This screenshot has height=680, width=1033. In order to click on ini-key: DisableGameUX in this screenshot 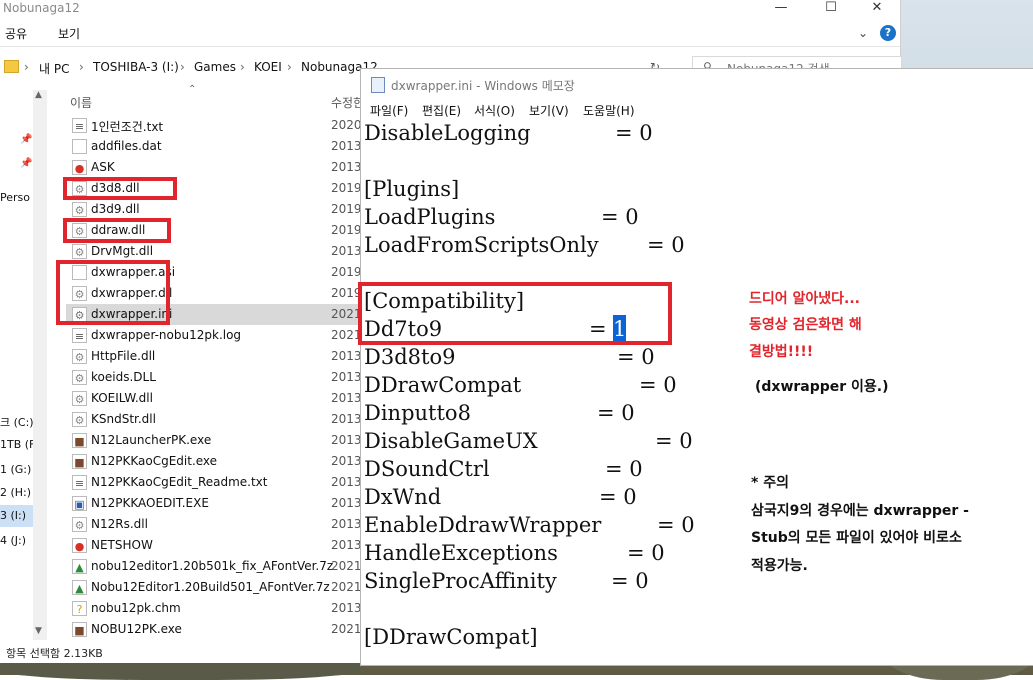, I will do `click(451, 441)`.